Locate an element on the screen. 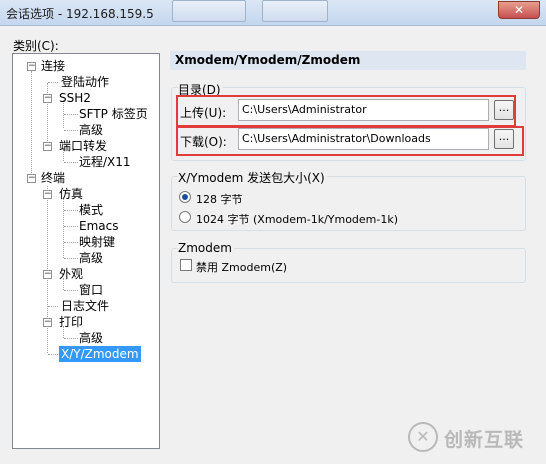  logo-icon: ✕ is located at coordinates (423, 437).